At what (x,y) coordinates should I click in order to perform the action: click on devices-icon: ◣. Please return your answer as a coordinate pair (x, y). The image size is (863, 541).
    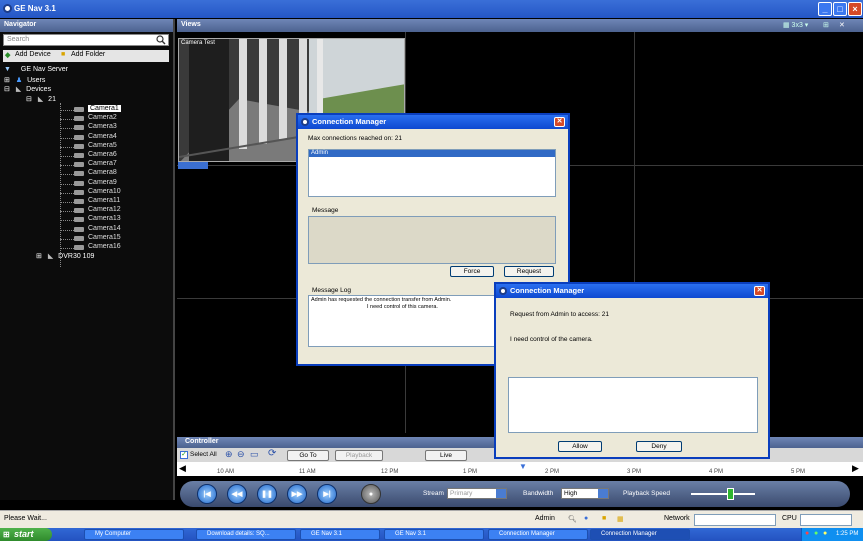
    Looking at the image, I should click on (18, 89).